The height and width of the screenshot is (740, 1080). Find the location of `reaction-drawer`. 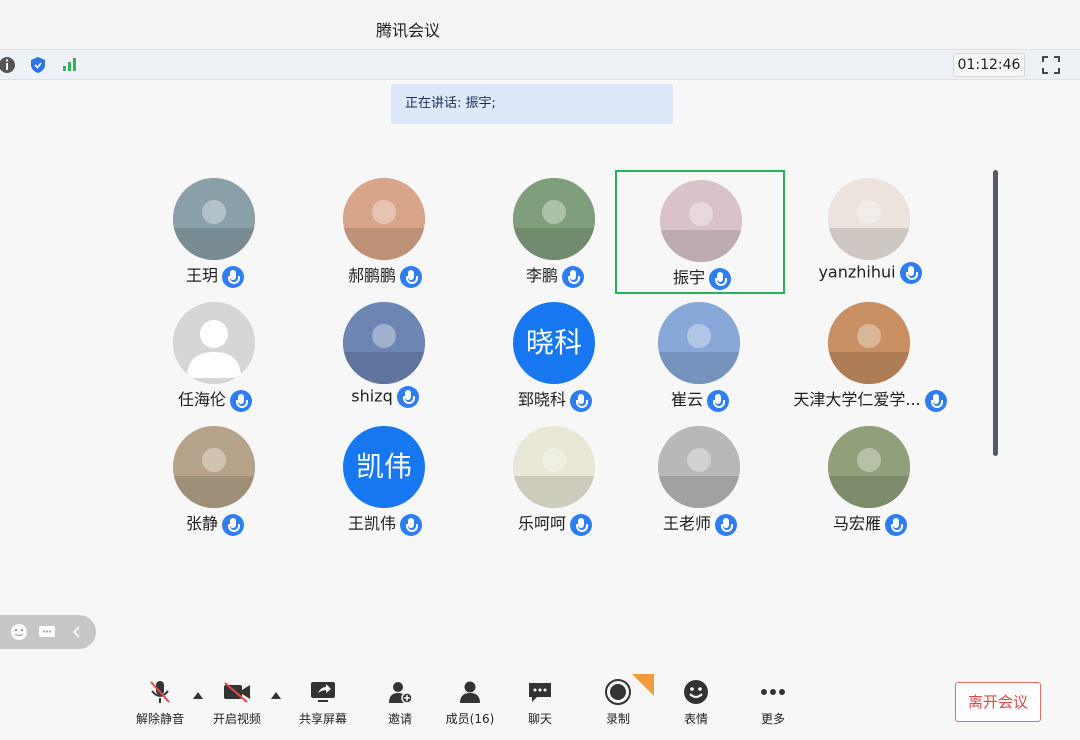

reaction-drawer is located at coordinates (48, 632).